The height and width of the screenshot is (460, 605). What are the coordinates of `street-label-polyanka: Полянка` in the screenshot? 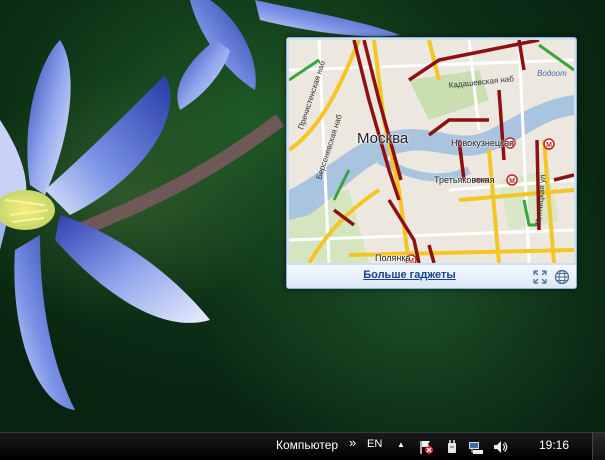 It's located at (393, 258).